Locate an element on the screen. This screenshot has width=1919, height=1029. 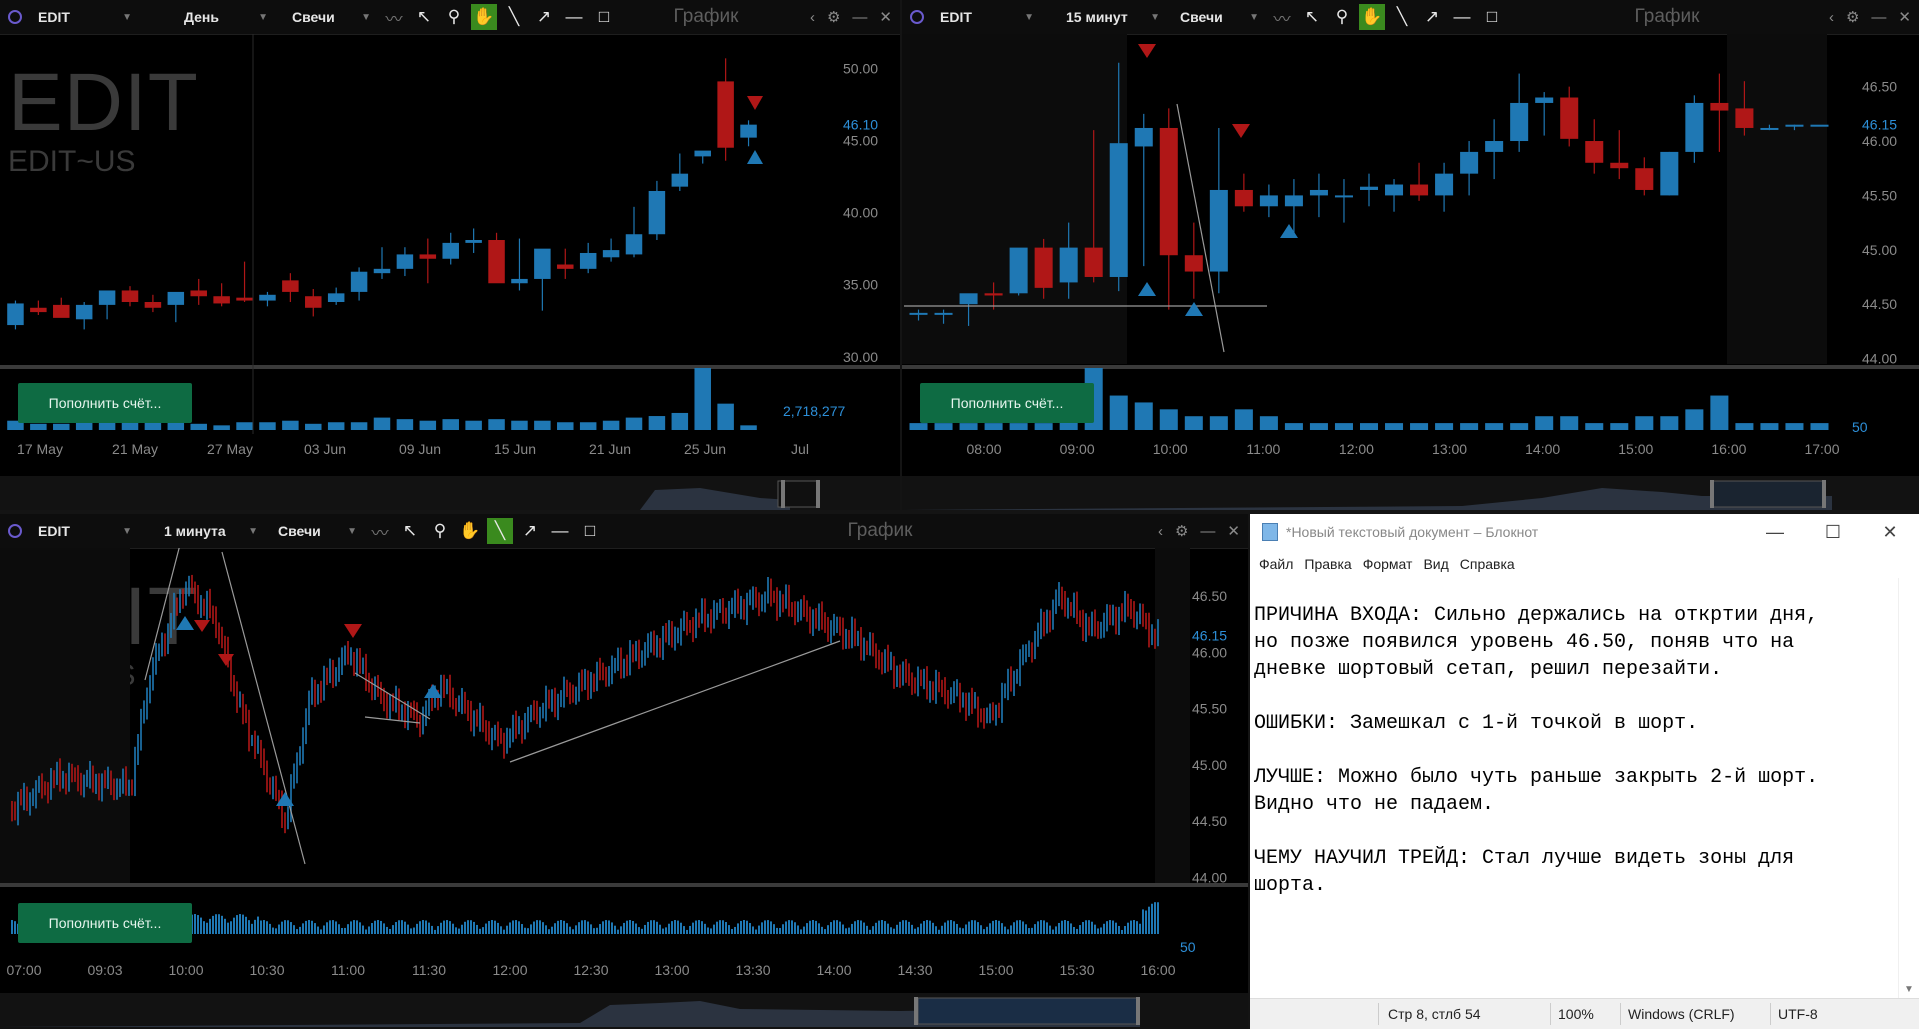
scroll-down-icon: ▼ is located at coordinates (1909, 989).